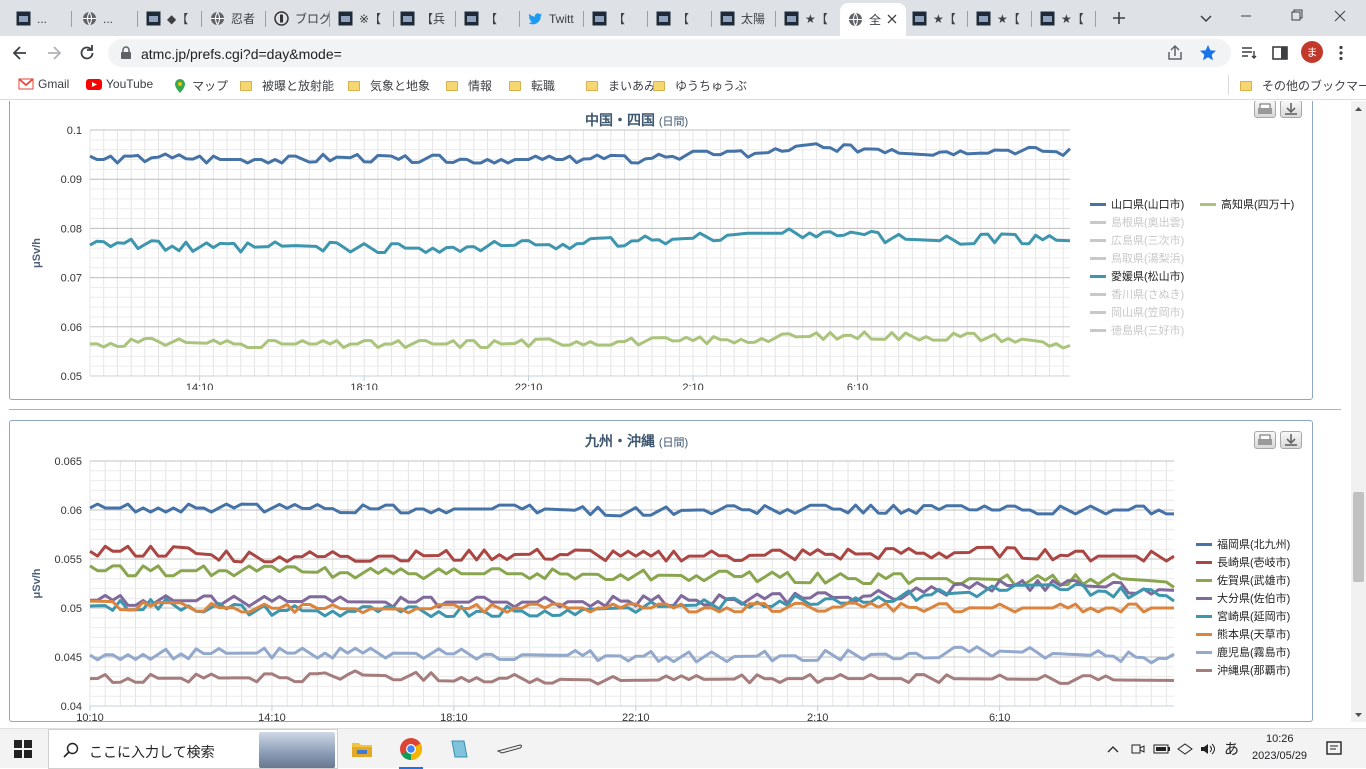 This screenshot has width=1366, height=769. I want to click on close-tab-icon, so click(889, 20).